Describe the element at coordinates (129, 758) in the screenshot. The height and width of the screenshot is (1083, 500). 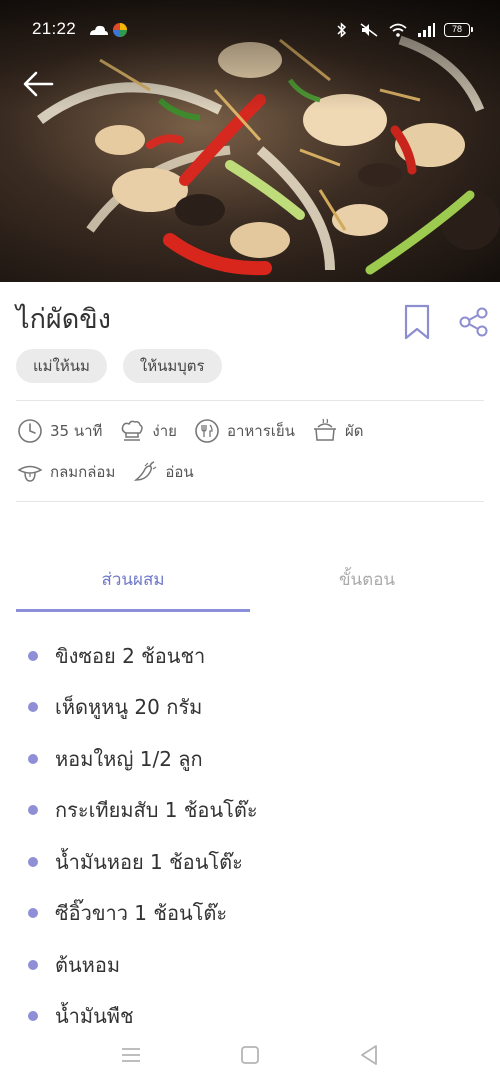
I see `ingredient-text: หอมใหญ่ 1/2 ลูก` at that location.